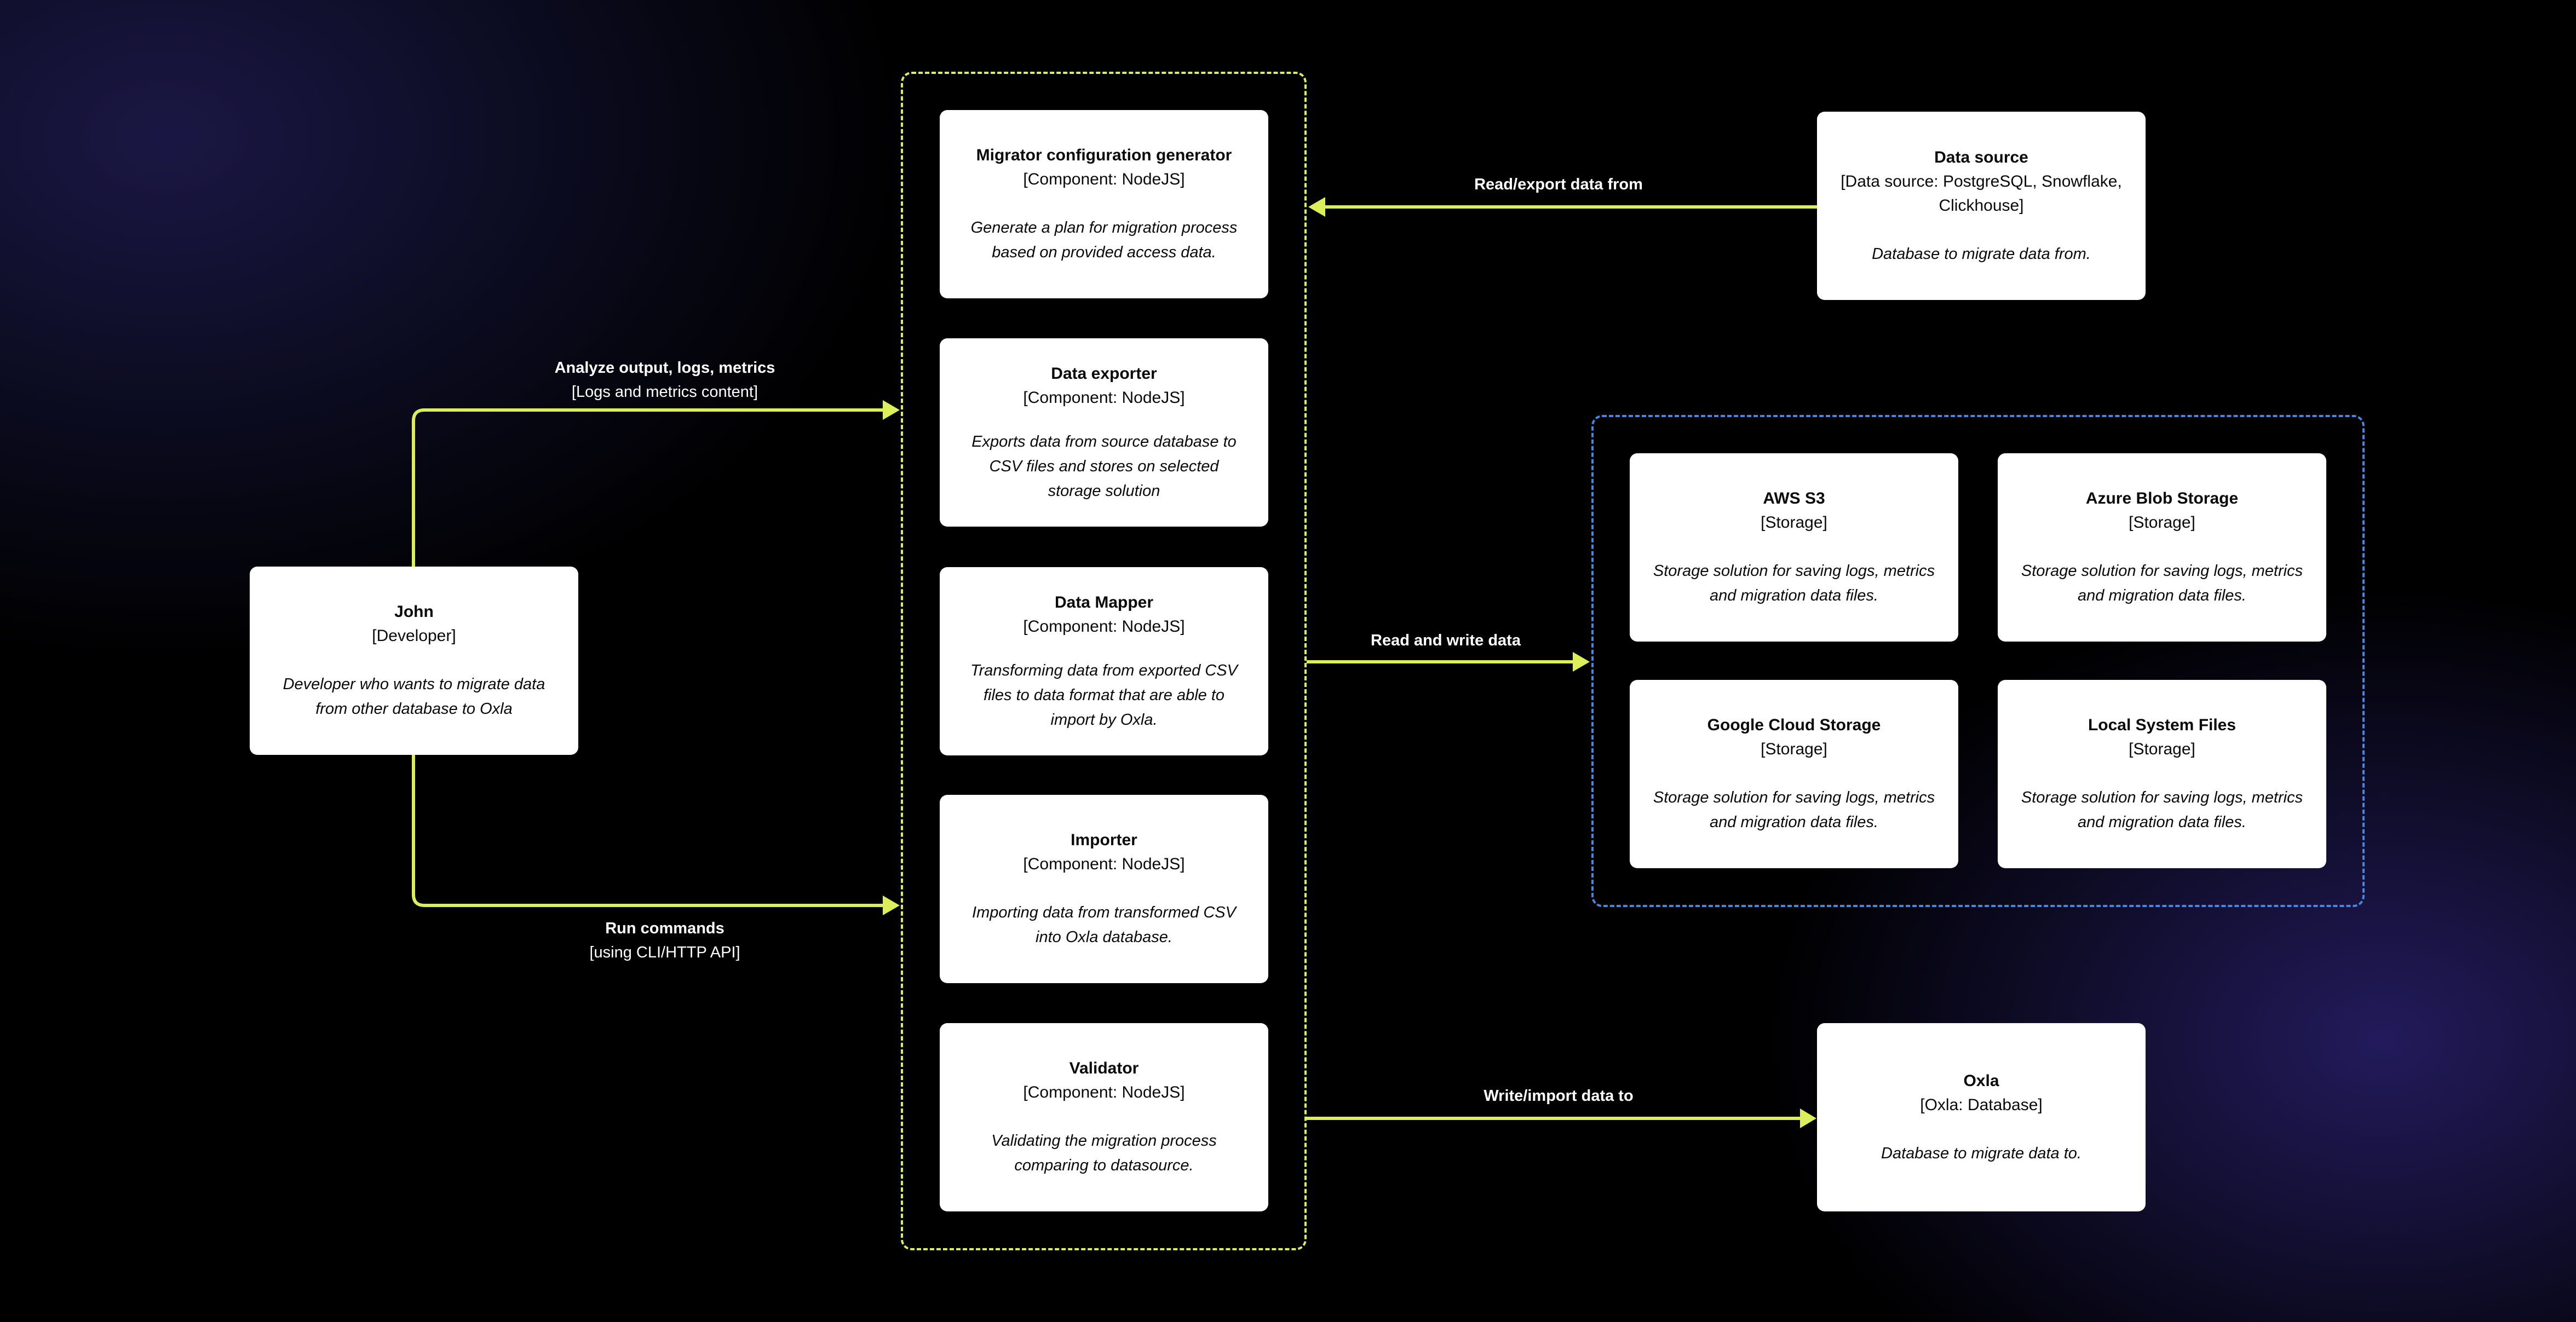 The height and width of the screenshot is (1322, 2576). What do you see at coordinates (1982, 1104) in the screenshot?
I see `card-kind: [Oxla: Database]` at bounding box center [1982, 1104].